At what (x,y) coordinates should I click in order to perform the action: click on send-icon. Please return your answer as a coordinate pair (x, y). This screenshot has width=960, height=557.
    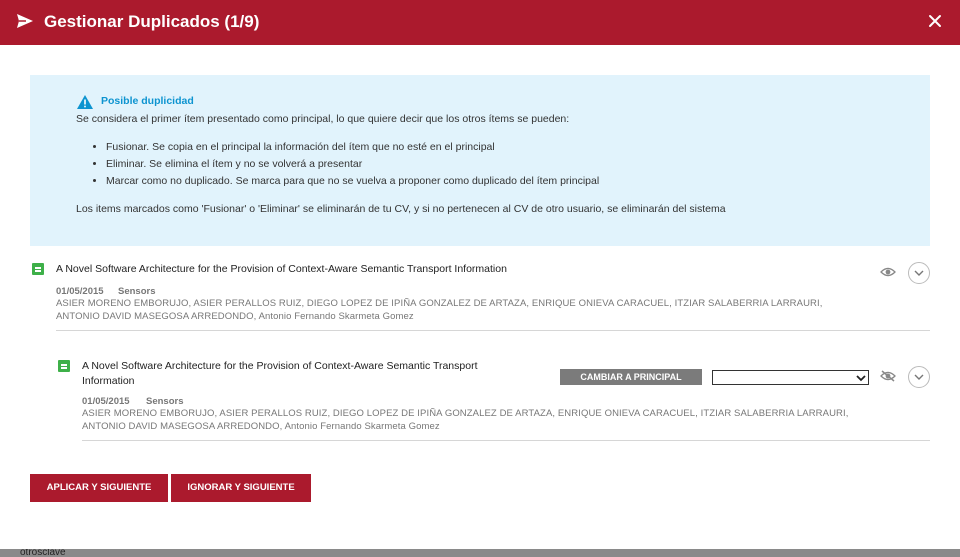
    Looking at the image, I should click on (25, 21).